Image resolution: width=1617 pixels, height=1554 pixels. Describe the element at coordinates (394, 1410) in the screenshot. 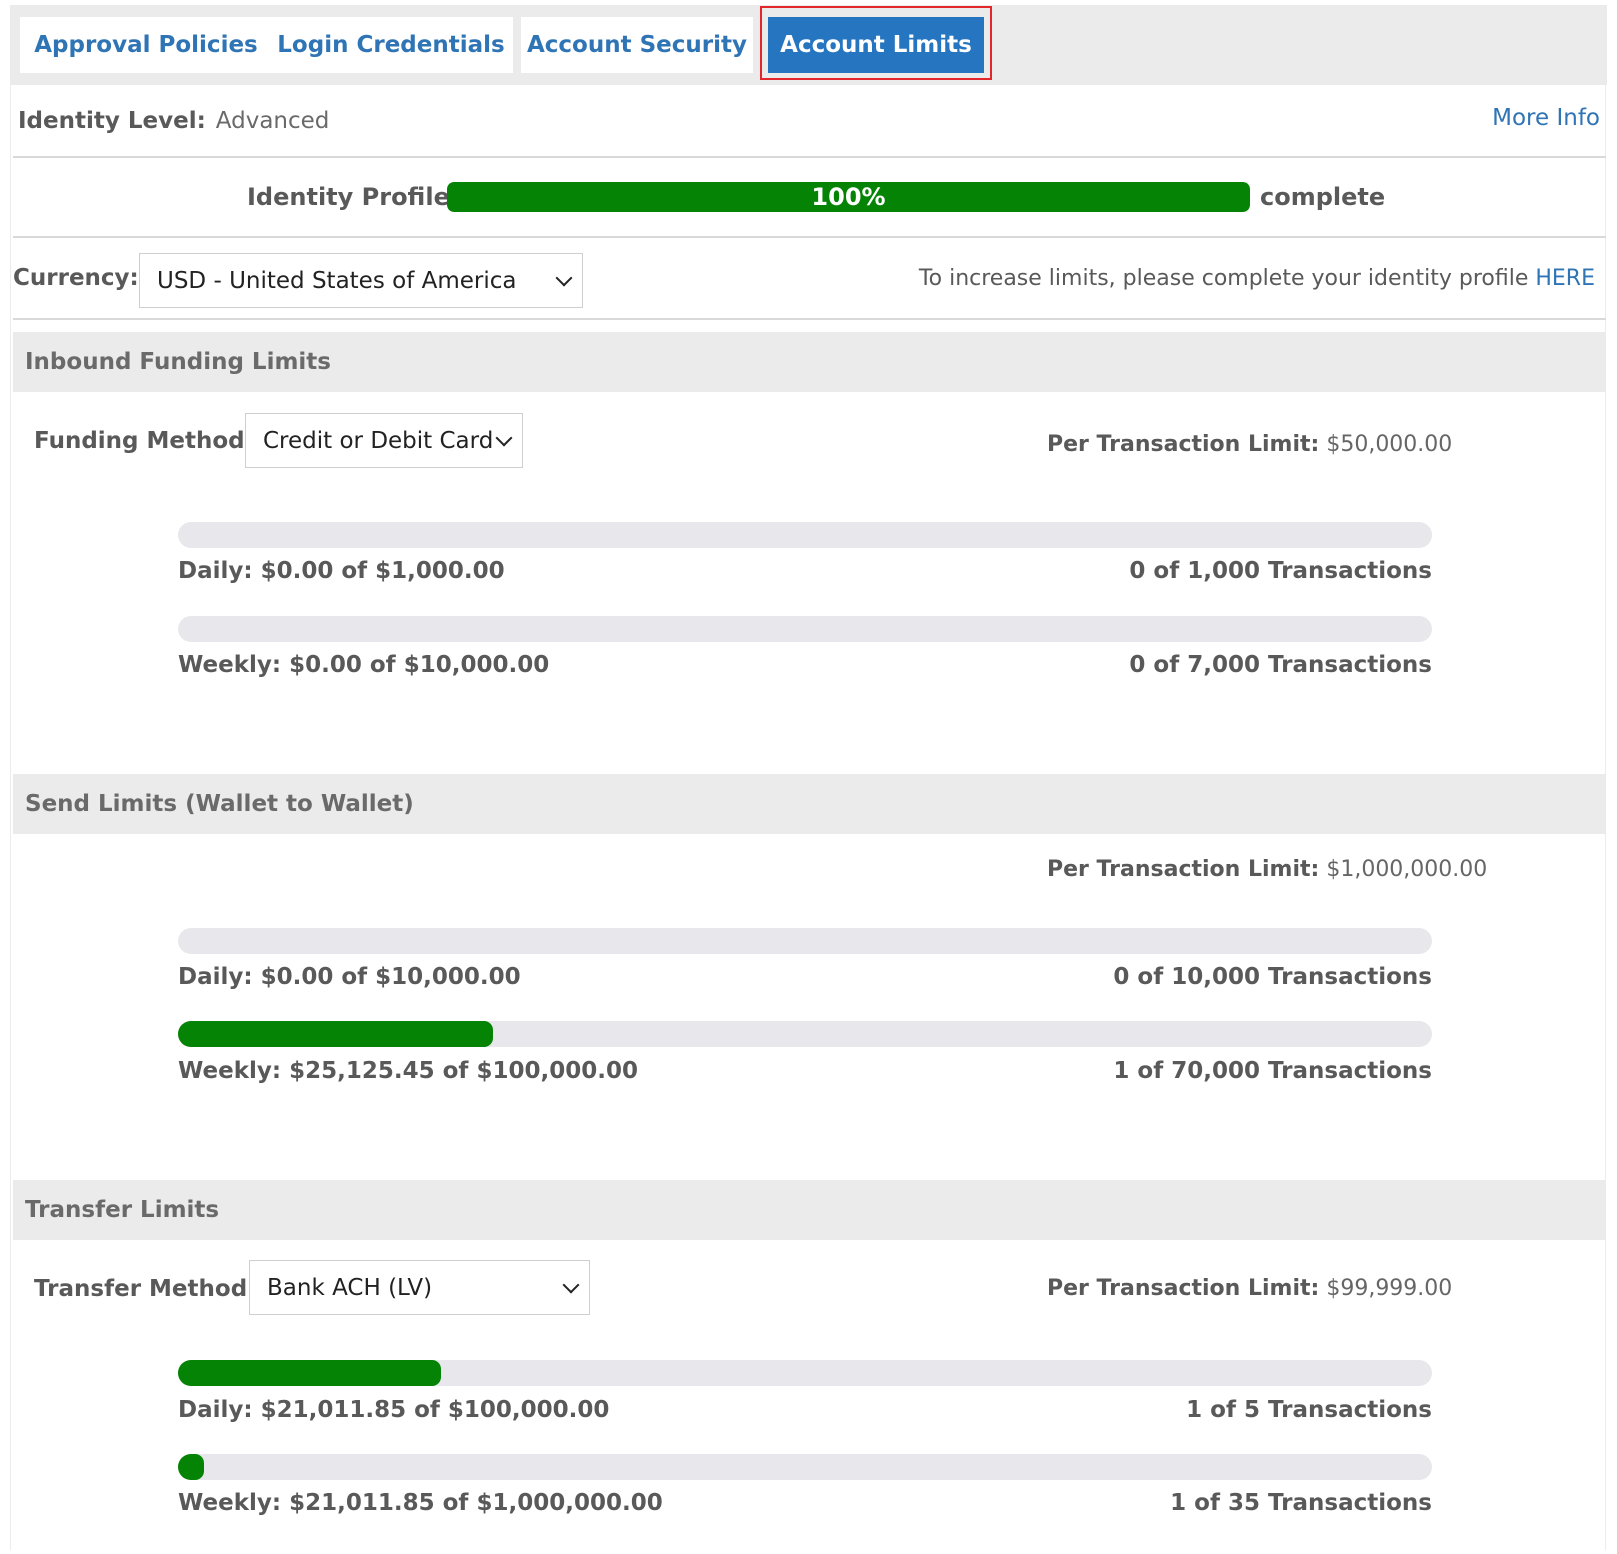

I see `transfer-daily-amount: Daily: $21,011.85 of $100,000.00` at that location.